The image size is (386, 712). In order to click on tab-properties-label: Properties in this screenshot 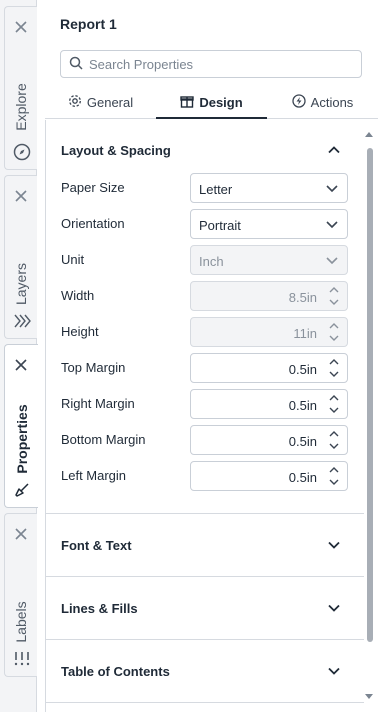, I will do `click(21, 439)`.